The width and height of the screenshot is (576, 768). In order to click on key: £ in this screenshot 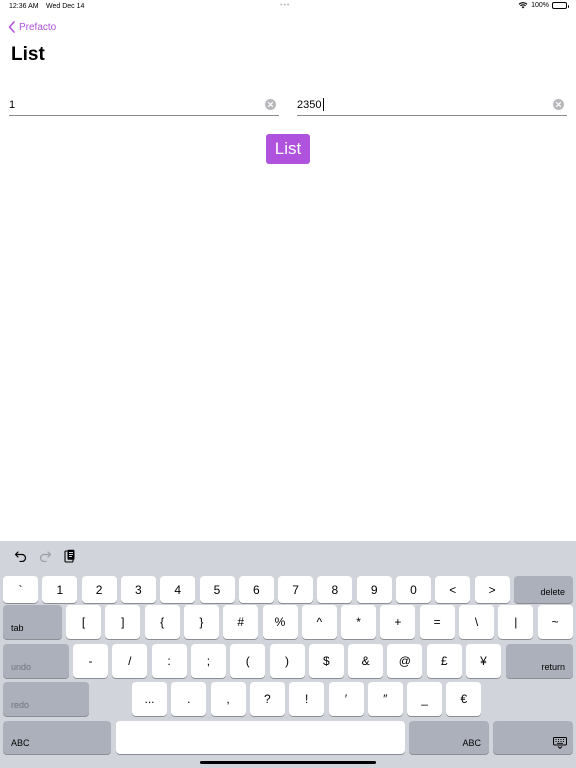, I will do `click(444, 661)`.